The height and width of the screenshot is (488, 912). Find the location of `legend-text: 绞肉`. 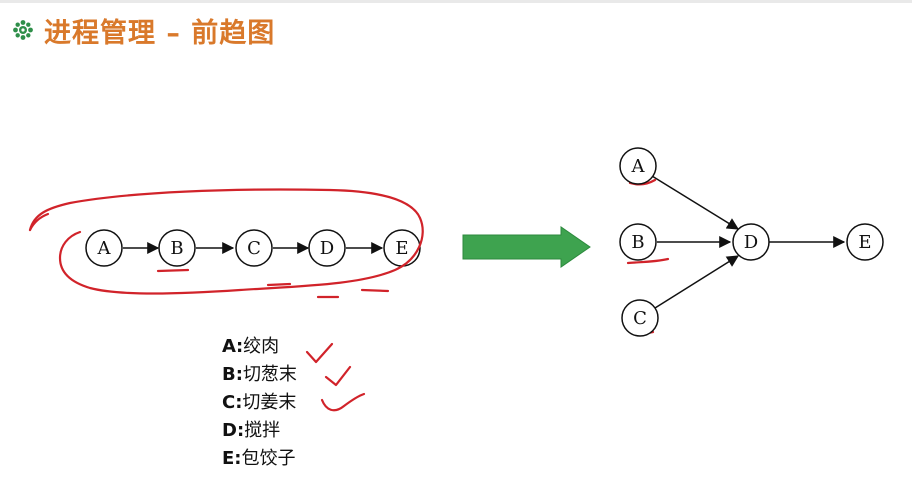

legend-text: 绞肉 is located at coordinates (261, 346).